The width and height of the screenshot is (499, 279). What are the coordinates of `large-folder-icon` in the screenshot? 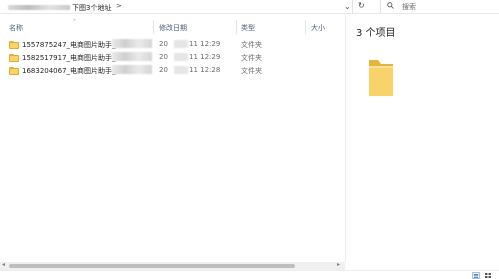 It's located at (381, 78).